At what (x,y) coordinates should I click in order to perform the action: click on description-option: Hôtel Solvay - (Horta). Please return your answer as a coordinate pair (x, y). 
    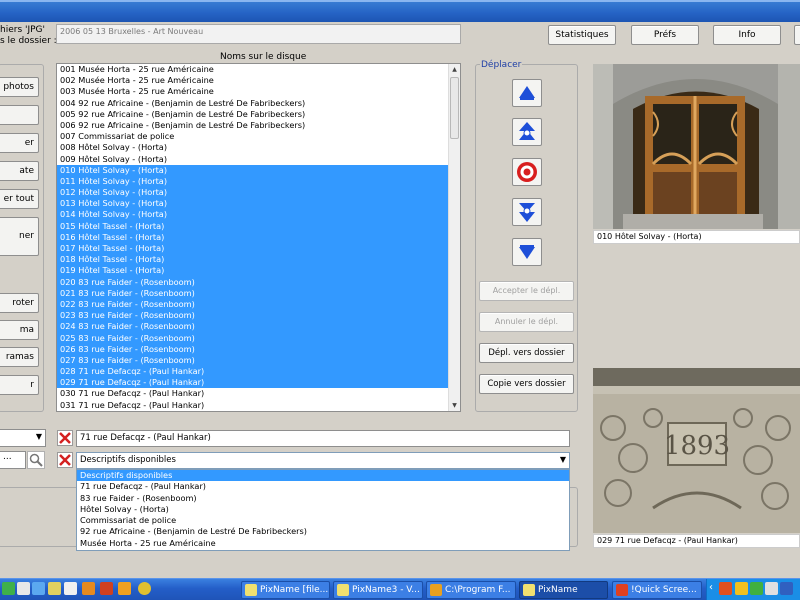
    Looking at the image, I should click on (323, 509).